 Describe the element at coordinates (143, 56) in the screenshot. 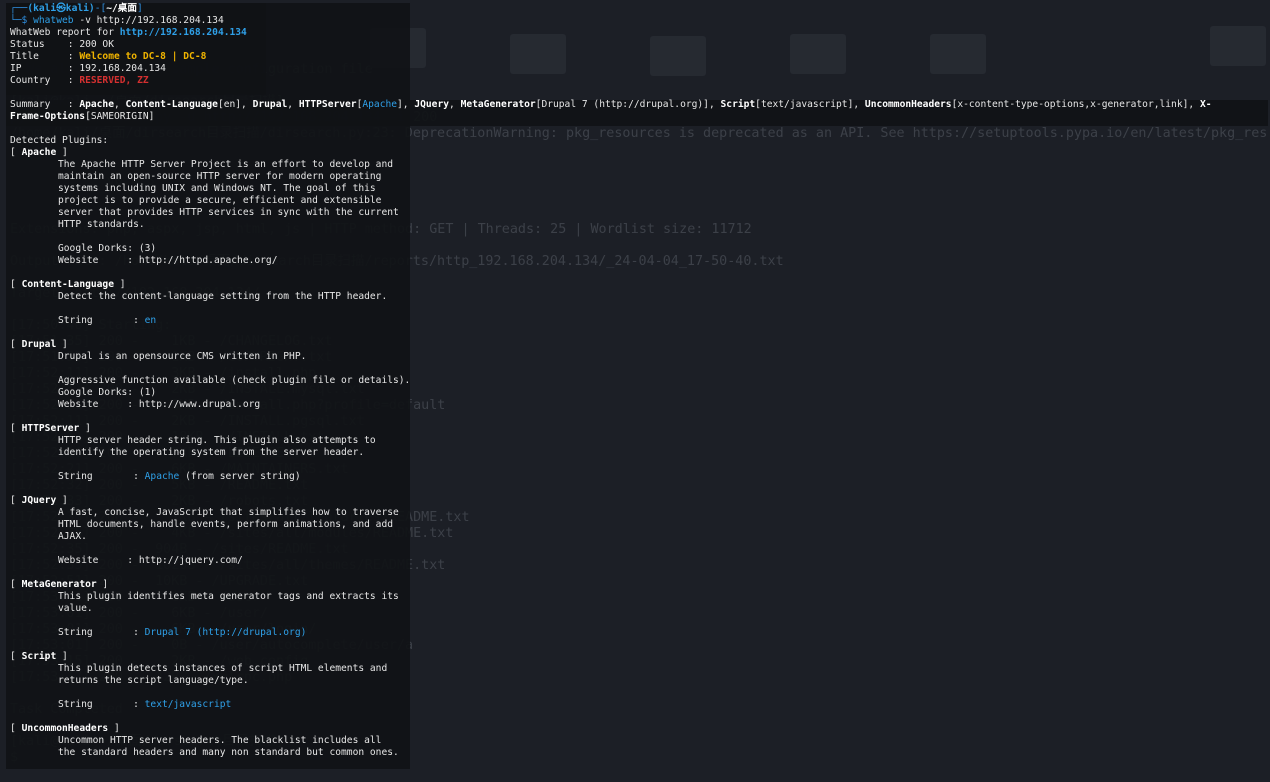

I see `title-value: Welcome to DC-8 | DC-8` at that location.